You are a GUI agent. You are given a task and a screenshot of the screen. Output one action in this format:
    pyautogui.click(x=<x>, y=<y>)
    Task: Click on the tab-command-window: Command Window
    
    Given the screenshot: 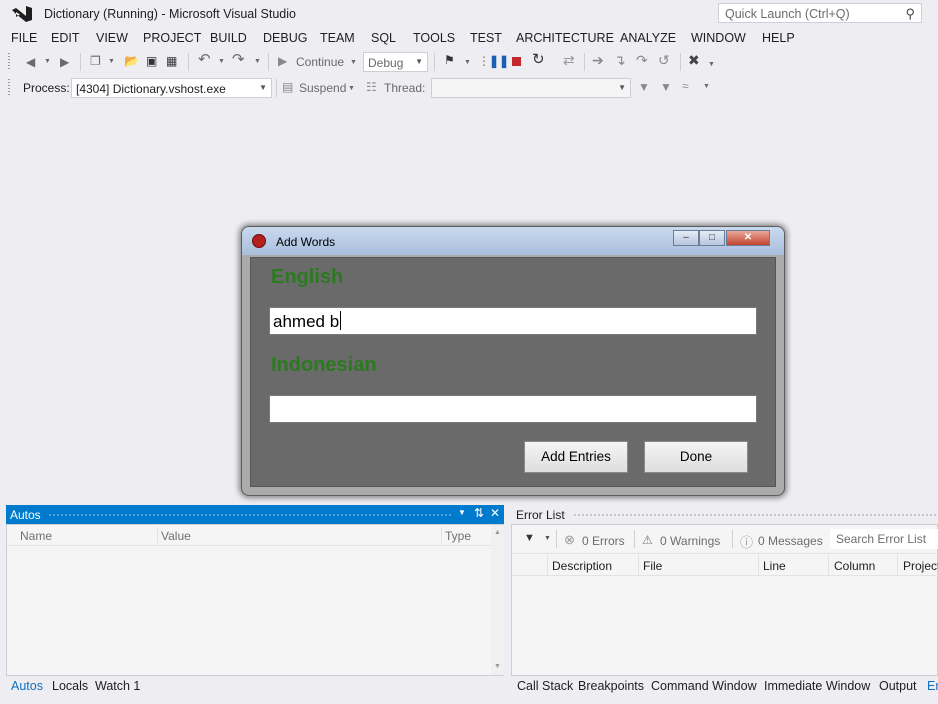 What is the action you would take?
    pyautogui.click(x=704, y=686)
    